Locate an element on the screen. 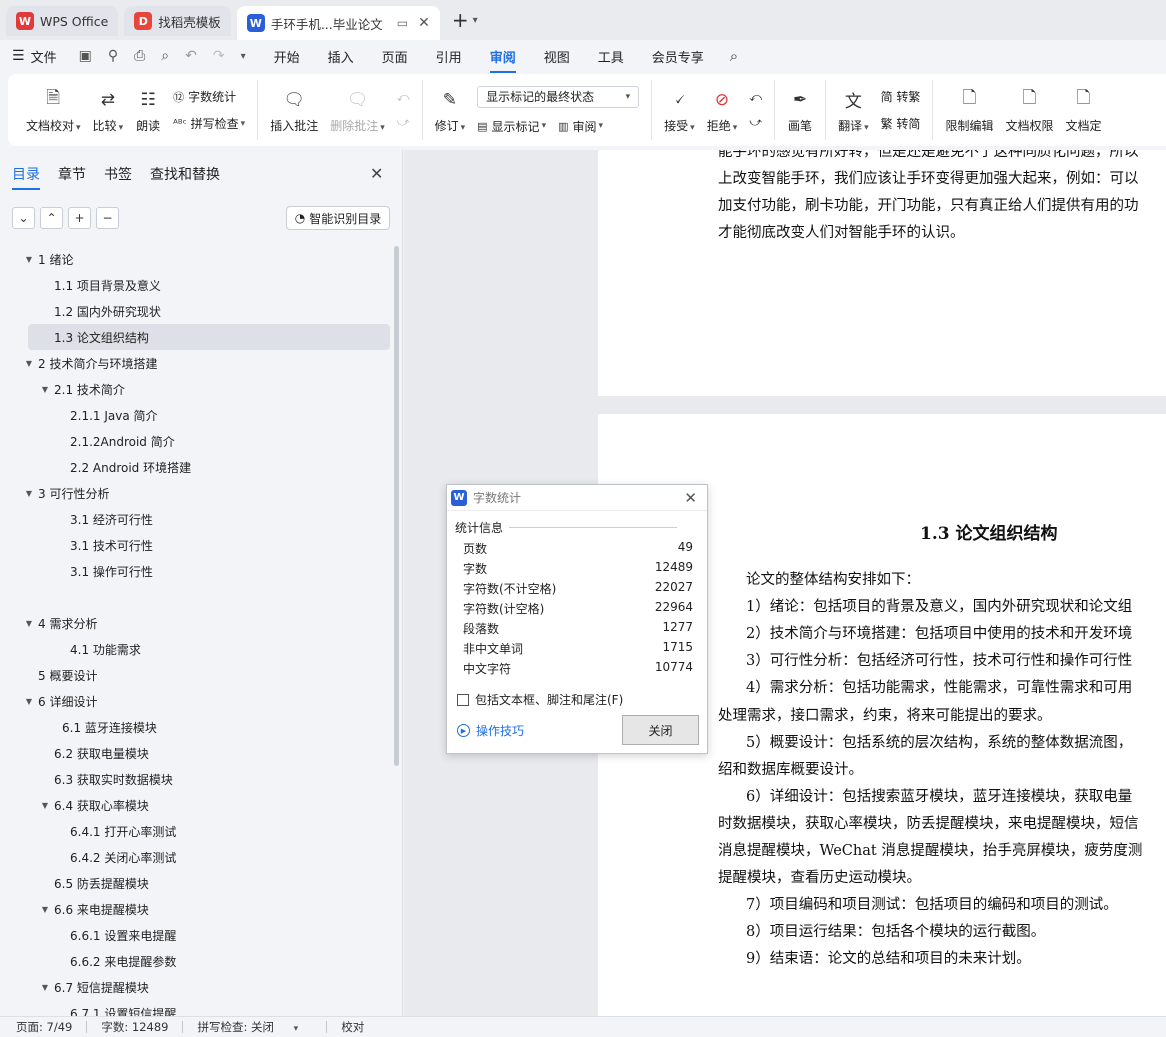  toc-item: 3.1 技术可行性 is located at coordinates (196, 545).